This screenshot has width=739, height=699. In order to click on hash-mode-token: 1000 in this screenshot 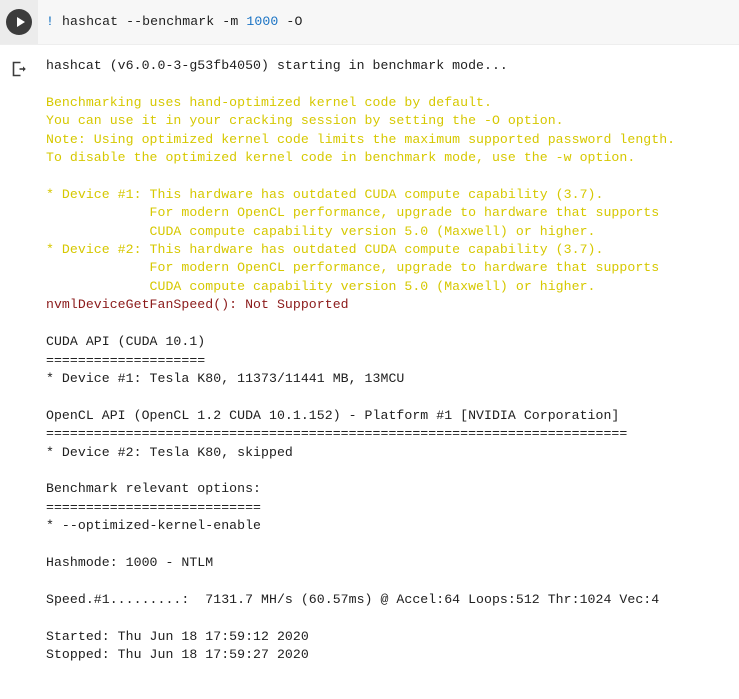, I will do `click(262, 21)`.